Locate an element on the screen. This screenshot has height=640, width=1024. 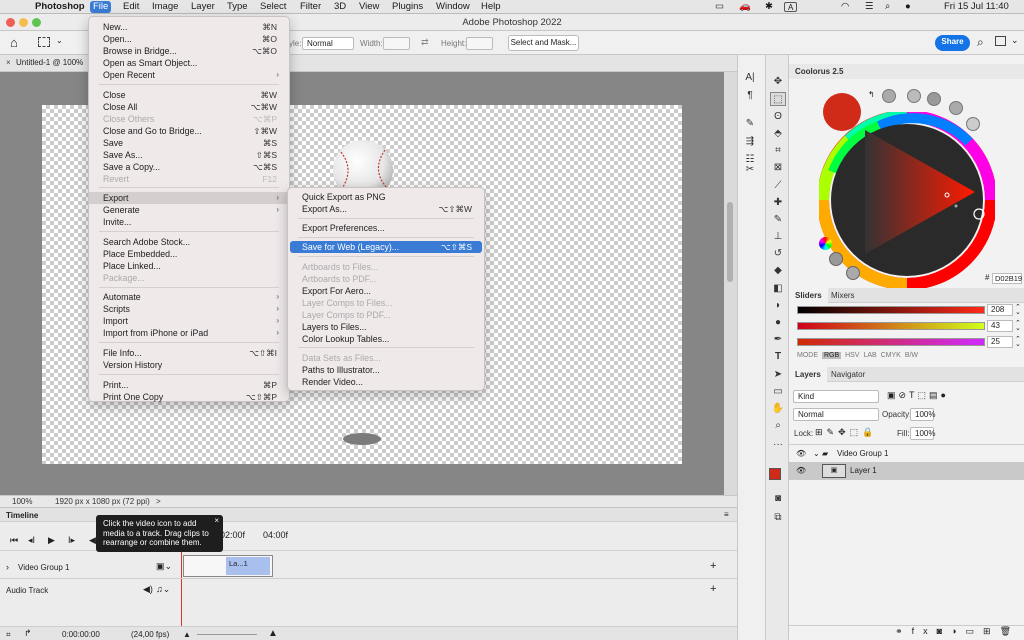
lasso-tool-icon: ʘ is located at coordinates (778, 117).